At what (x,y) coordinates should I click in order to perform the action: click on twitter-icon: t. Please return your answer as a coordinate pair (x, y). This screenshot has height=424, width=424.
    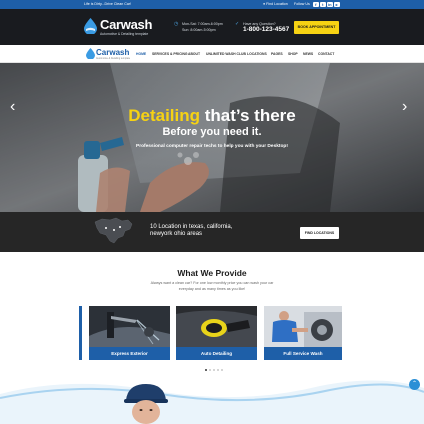
    Looking at the image, I should click on (323, 4).